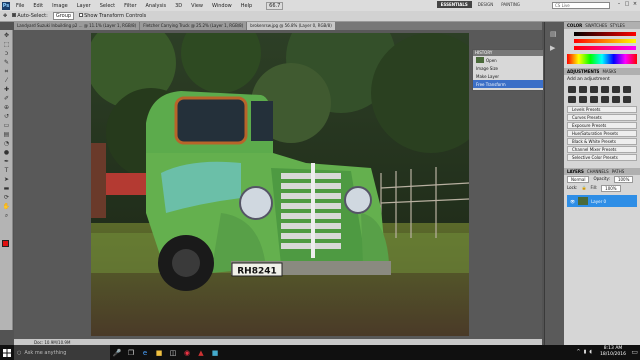  I want to click on taskbar-search: ○ Ask me anything, so click(62, 352).